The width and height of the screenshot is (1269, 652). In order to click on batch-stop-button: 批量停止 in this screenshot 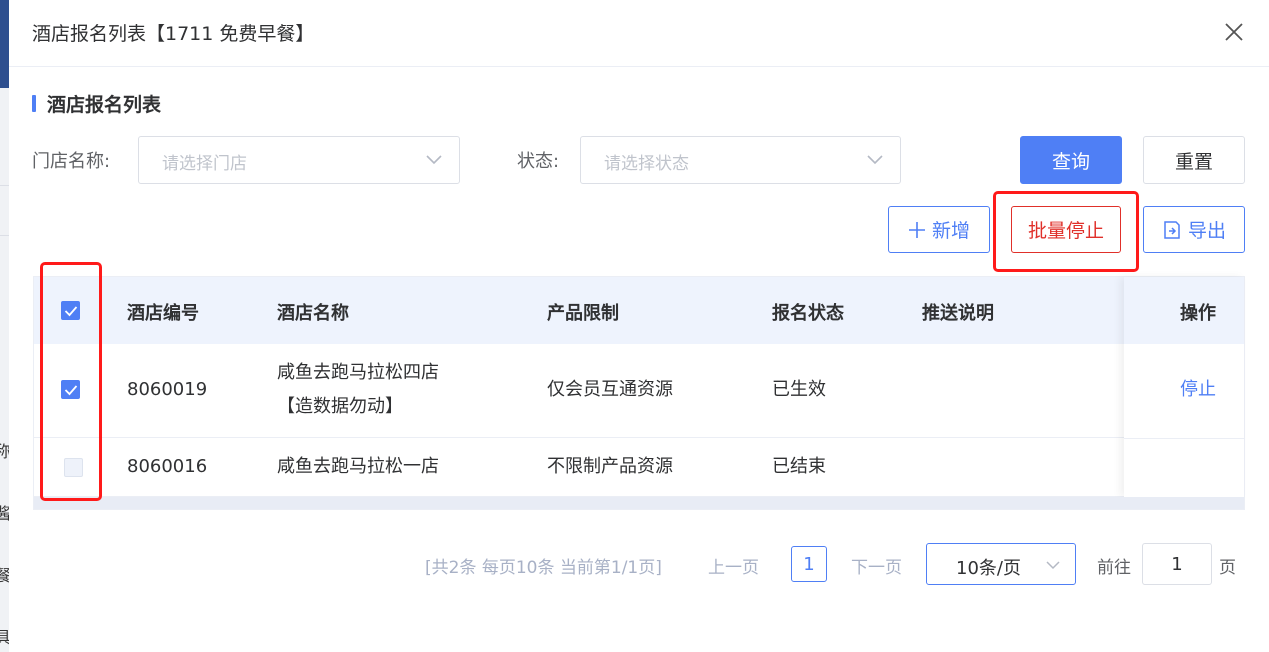, I will do `click(1066, 229)`.